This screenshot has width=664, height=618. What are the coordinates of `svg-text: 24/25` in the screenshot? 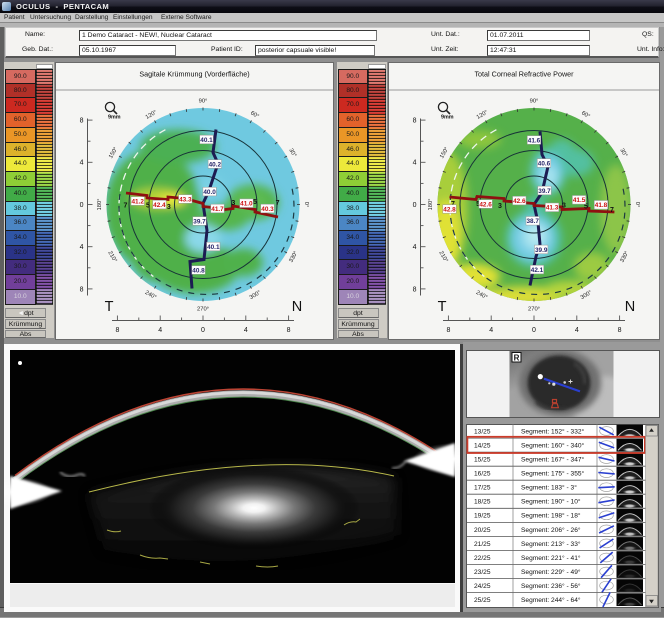 It's located at (482, 586).